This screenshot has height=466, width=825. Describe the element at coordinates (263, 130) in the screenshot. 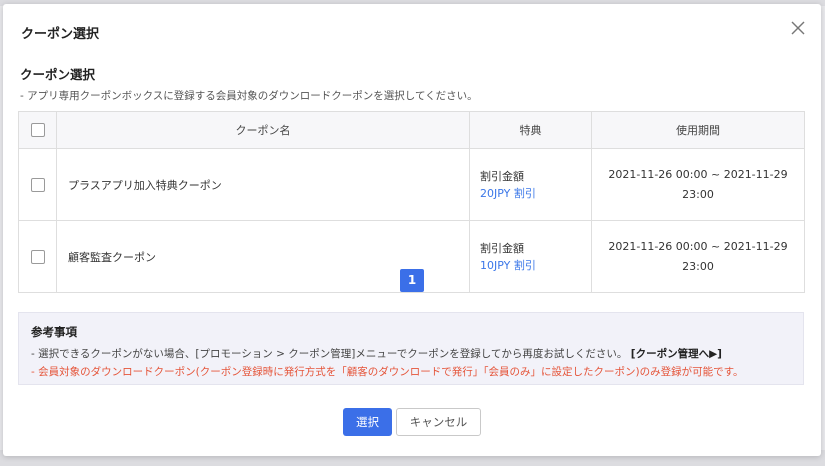

I see `header-coupon-name: クーポン名` at that location.